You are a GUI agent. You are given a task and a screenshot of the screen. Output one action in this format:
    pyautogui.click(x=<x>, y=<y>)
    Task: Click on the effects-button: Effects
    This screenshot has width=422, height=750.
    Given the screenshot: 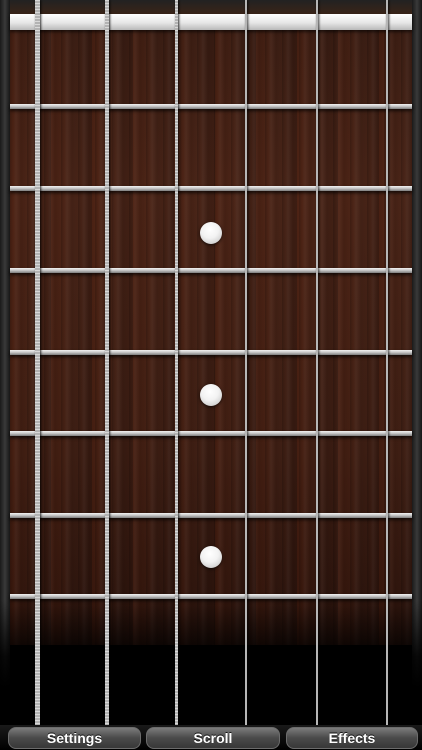 What is the action you would take?
    pyautogui.click(x=352, y=738)
    